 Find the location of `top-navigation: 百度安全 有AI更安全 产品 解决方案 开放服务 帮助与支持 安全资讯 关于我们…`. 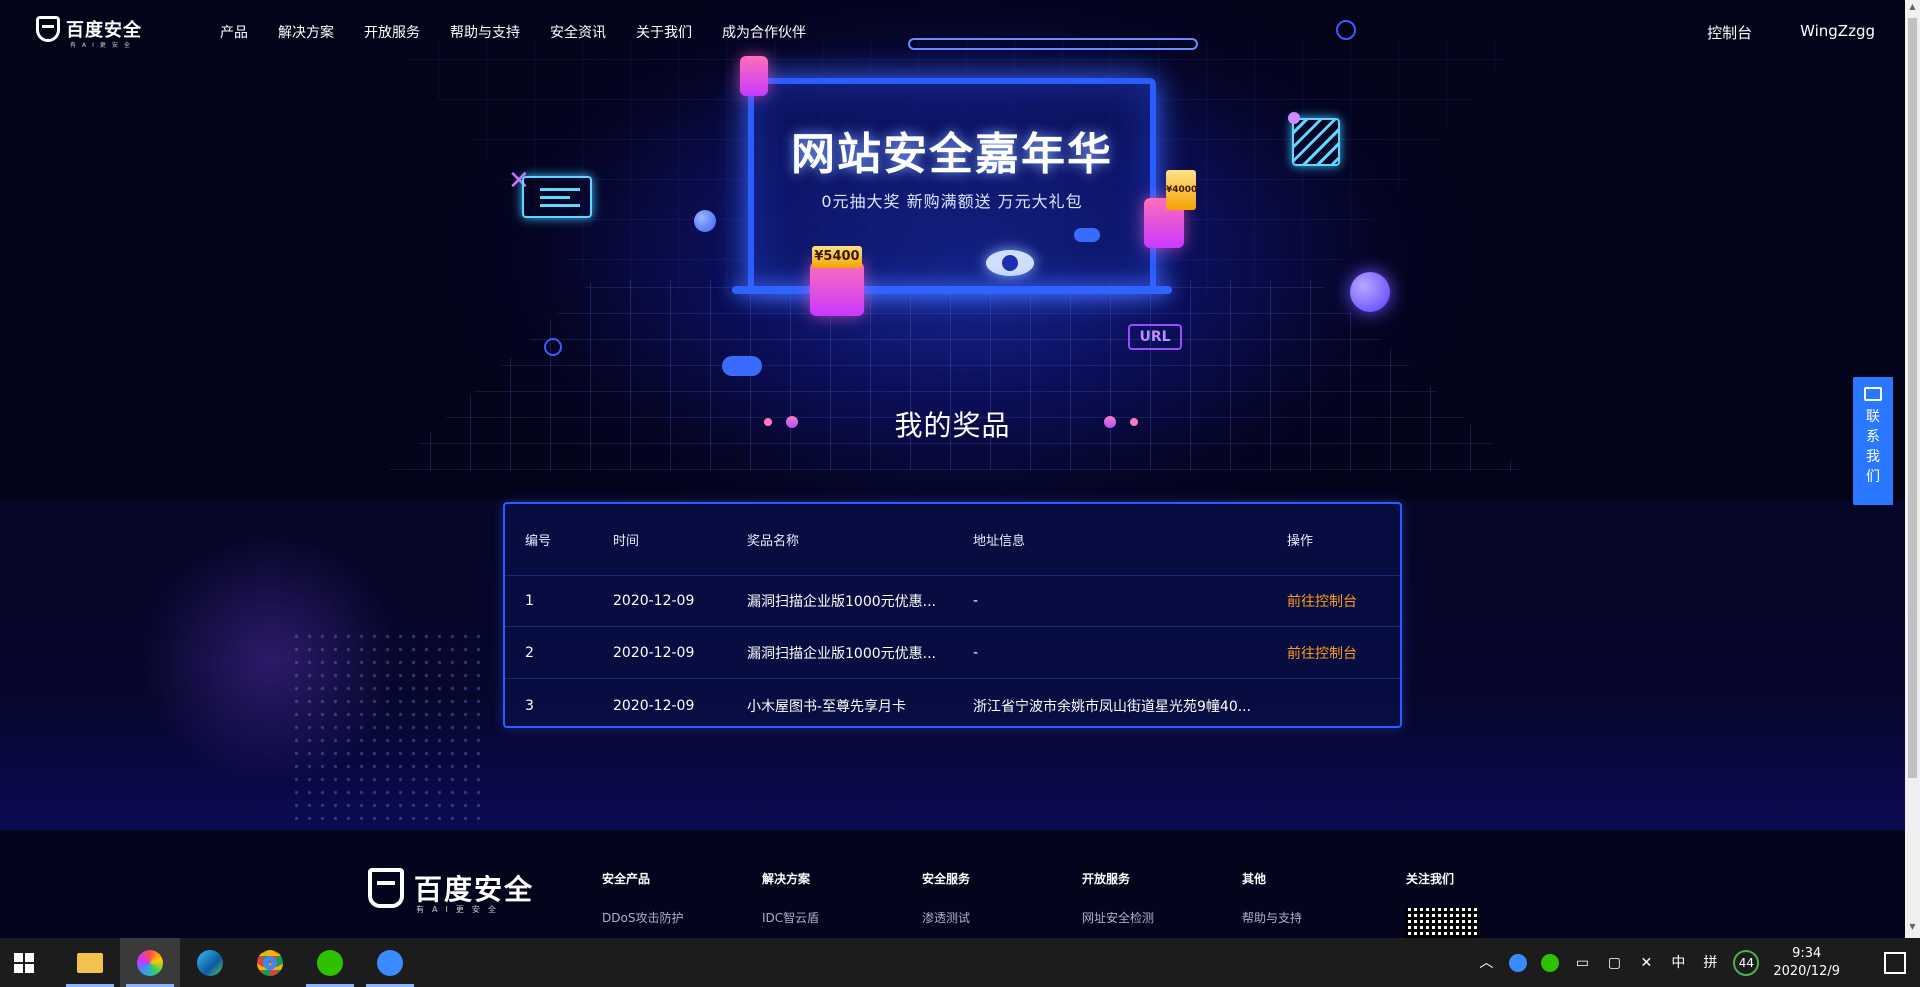

top-navigation: 百度安全 有AI更安全 产品 解决方案 开放服务 帮助与支持 安全资讯 关于我们… is located at coordinates (952, 33).